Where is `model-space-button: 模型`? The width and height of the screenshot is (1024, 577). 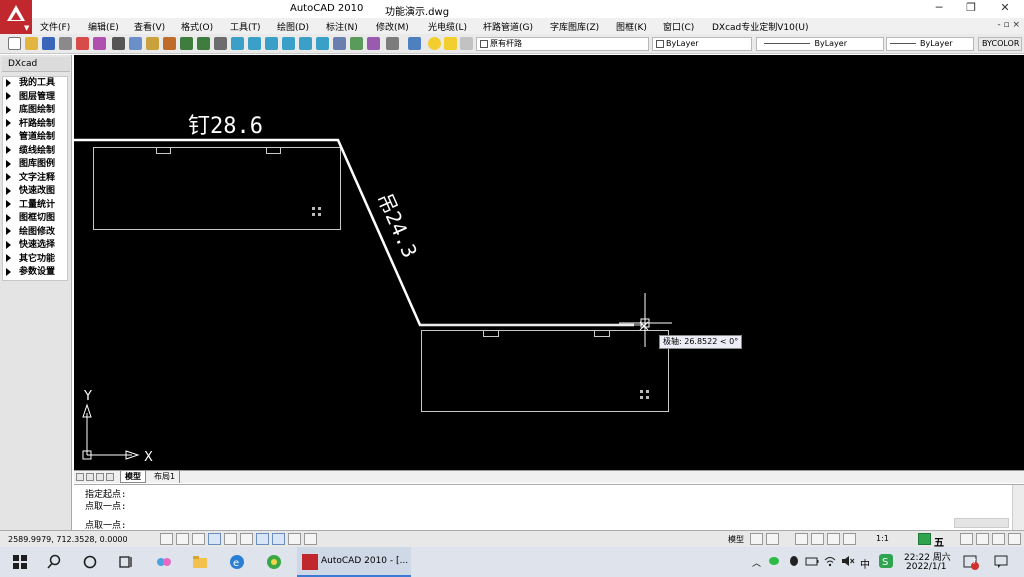
model-space-button: 模型 is located at coordinates (736, 539).